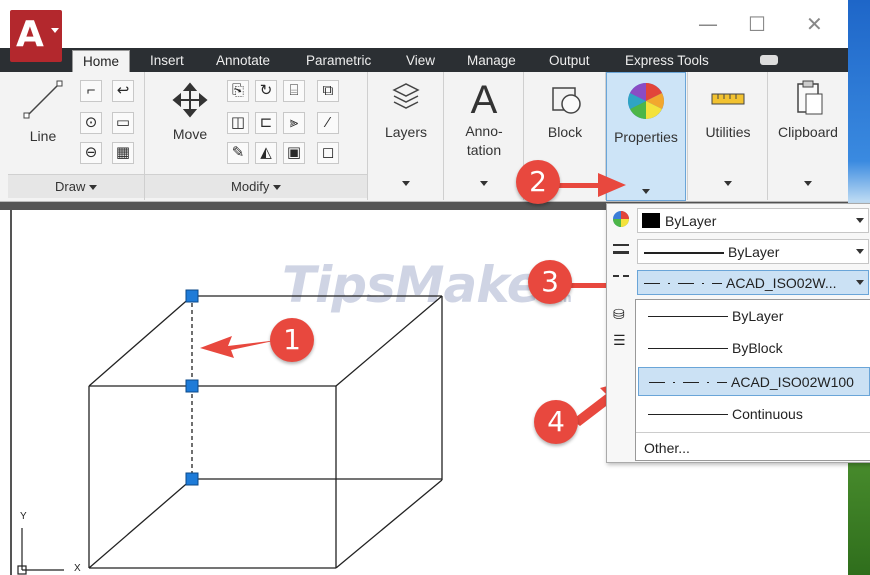  Describe the element at coordinates (753, 220) in the screenshot. I see `color-select: ByLayer` at that location.